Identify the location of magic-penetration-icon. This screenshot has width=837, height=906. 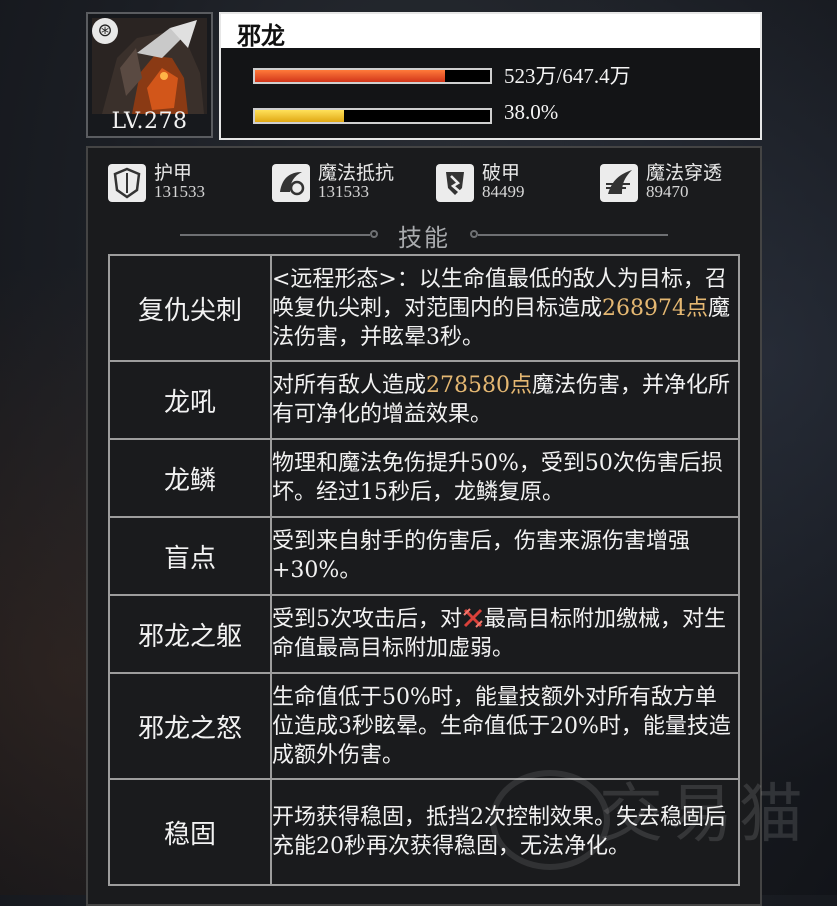
(619, 183).